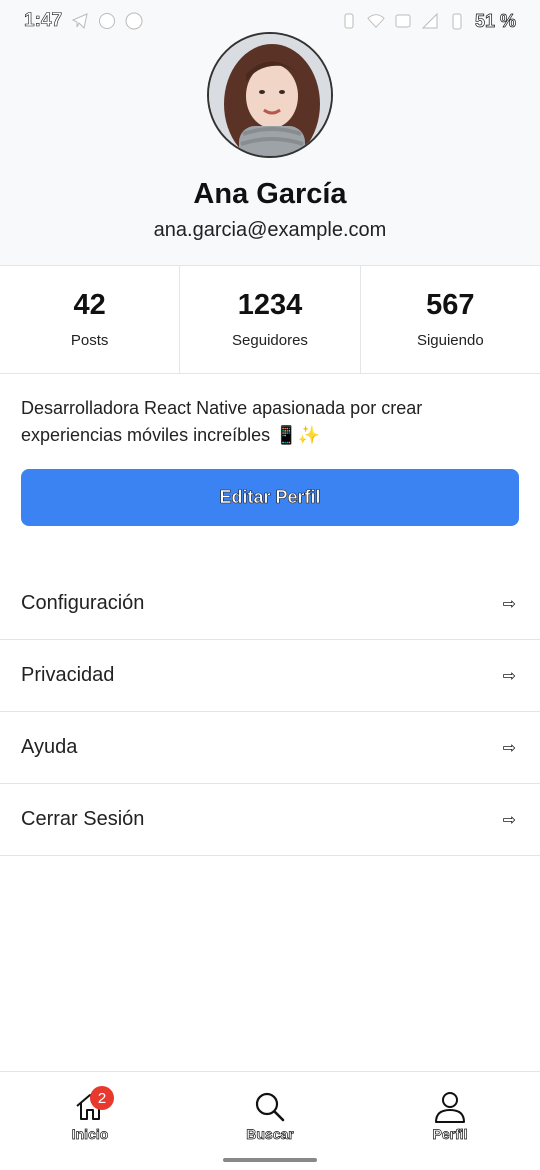 Image resolution: width=540 pixels, height=1170 pixels. I want to click on telegram-icon, so click(80, 21).